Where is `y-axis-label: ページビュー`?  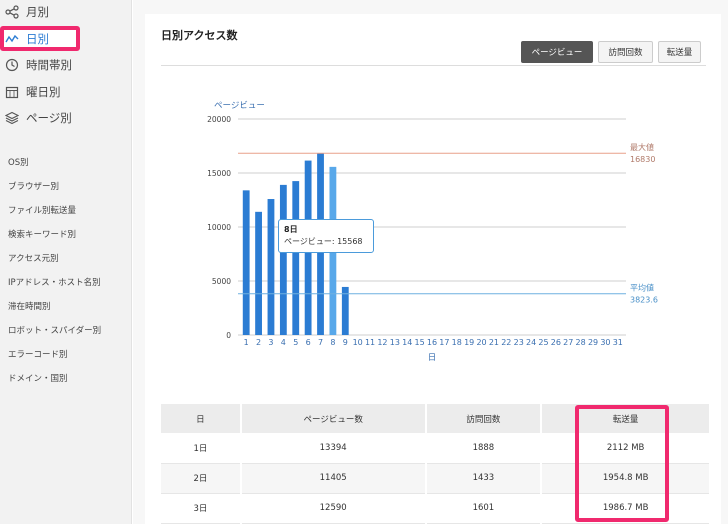 y-axis-label: ページビュー is located at coordinates (239, 106).